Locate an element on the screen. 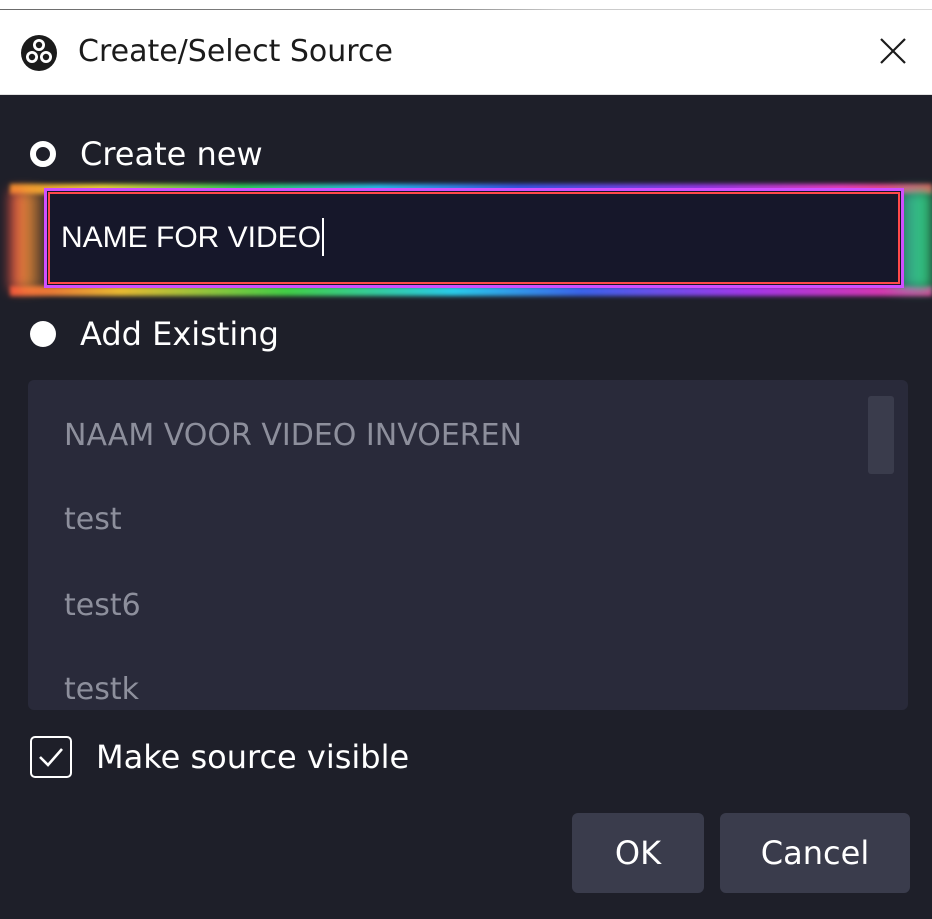 The width and height of the screenshot is (932, 919). create-new-radio is located at coordinates (43, 154).